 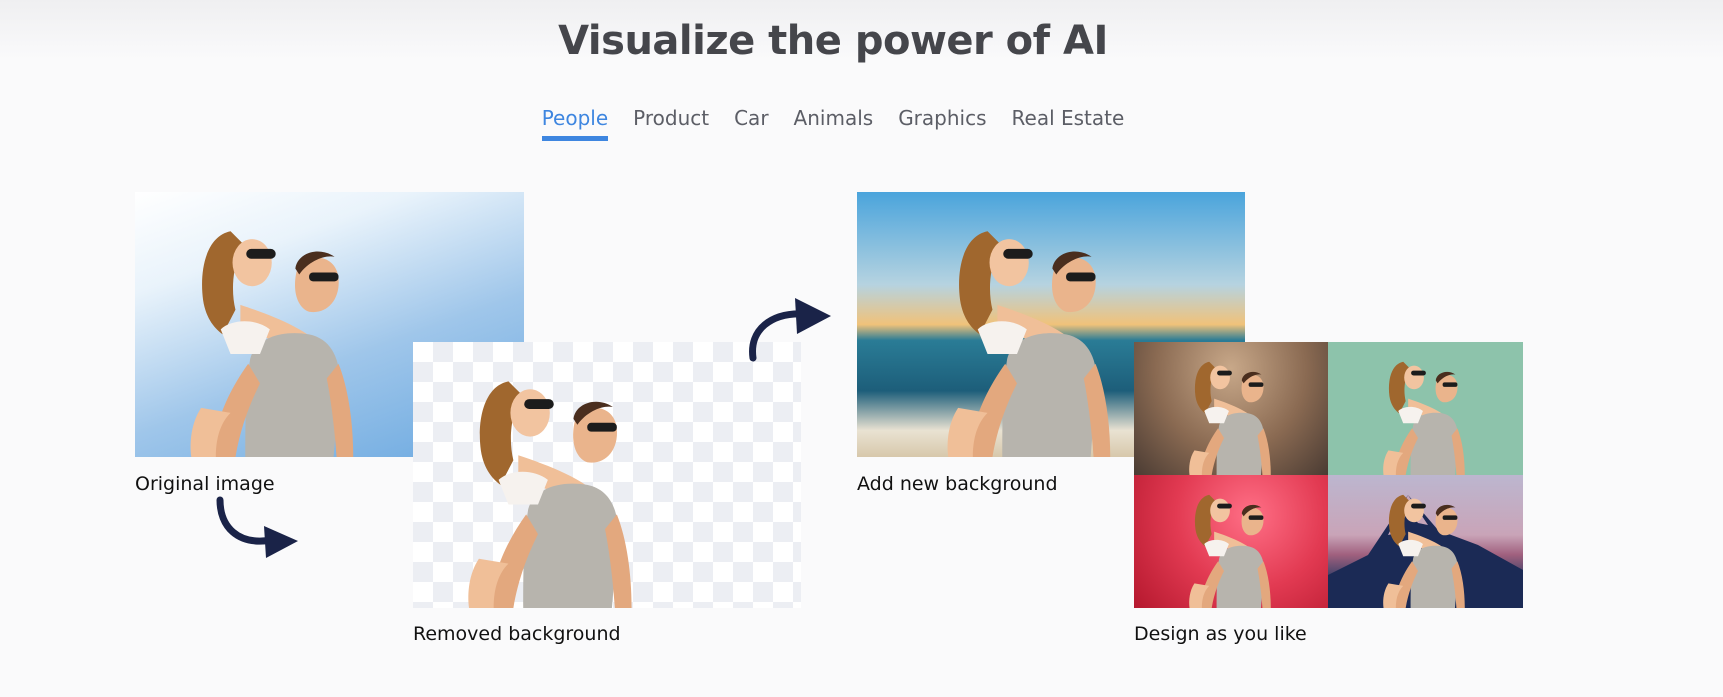 I want to click on new-background-caption: Add new background, so click(x=957, y=484).